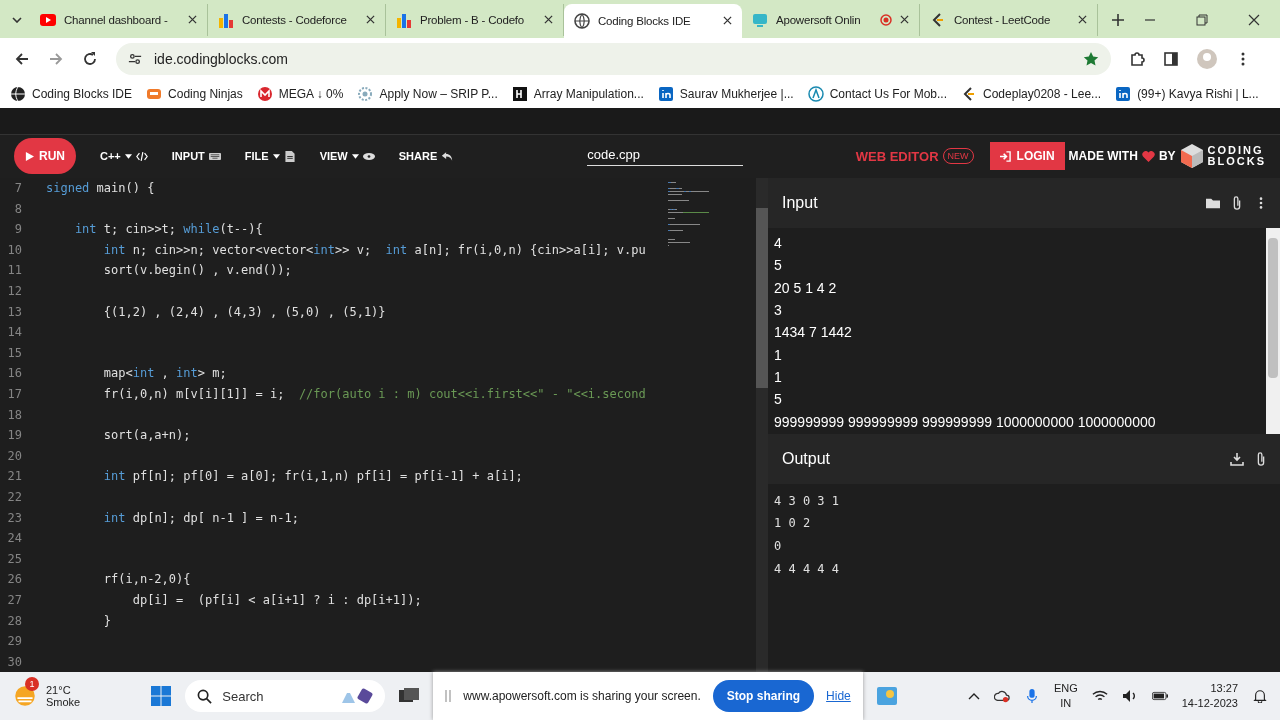 This screenshot has height=720, width=1280. Describe the element at coordinates (1260, 696) in the screenshot. I see `bell-icon` at that location.